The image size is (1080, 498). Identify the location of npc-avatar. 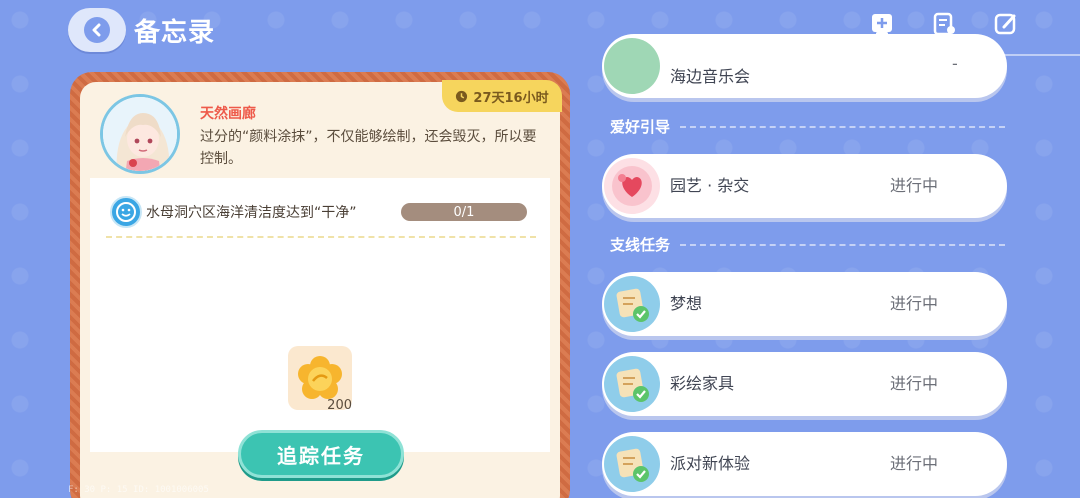
(140, 134).